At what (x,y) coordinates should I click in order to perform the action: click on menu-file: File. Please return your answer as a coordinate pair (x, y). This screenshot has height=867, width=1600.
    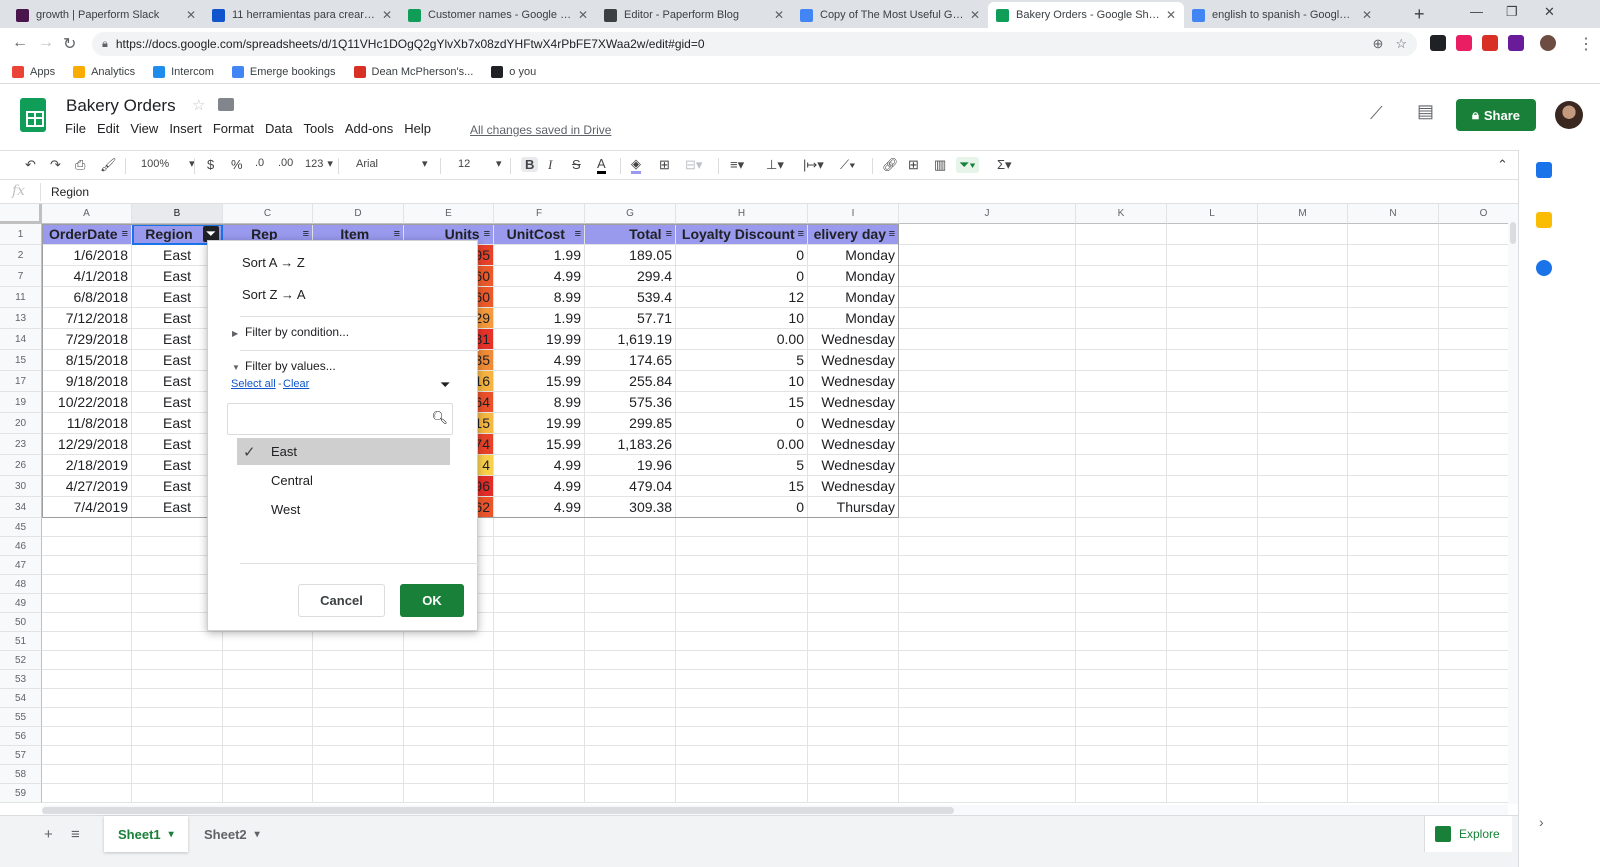
    Looking at the image, I should click on (75, 128).